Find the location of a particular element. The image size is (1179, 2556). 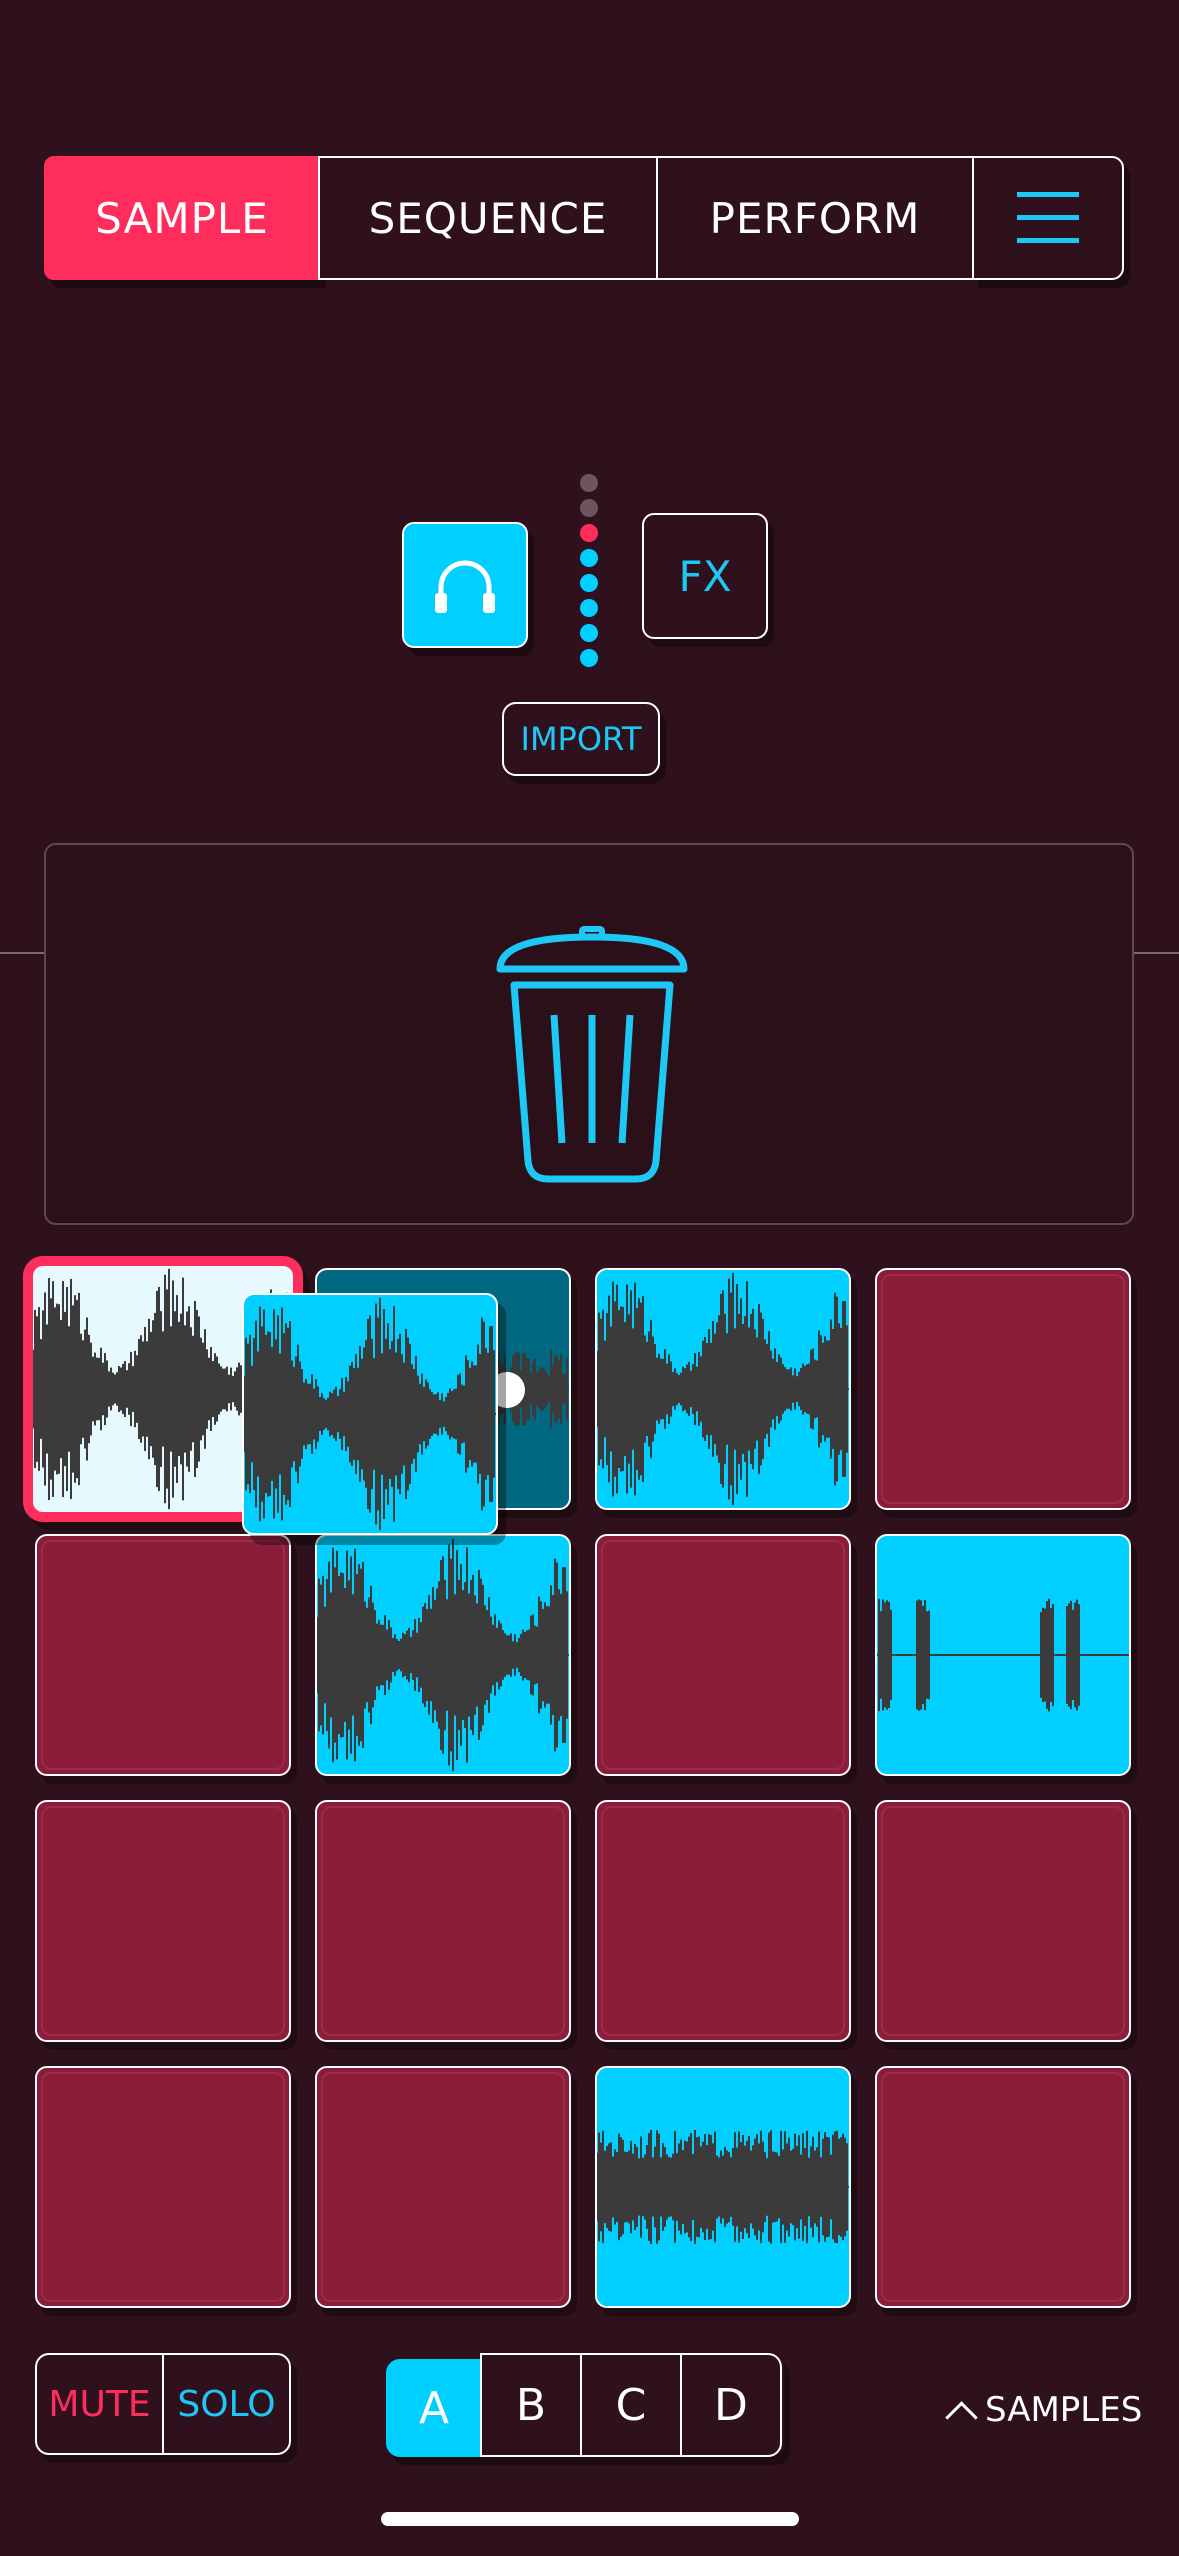

tab-sequence: SEQUENCE is located at coordinates (488, 218).